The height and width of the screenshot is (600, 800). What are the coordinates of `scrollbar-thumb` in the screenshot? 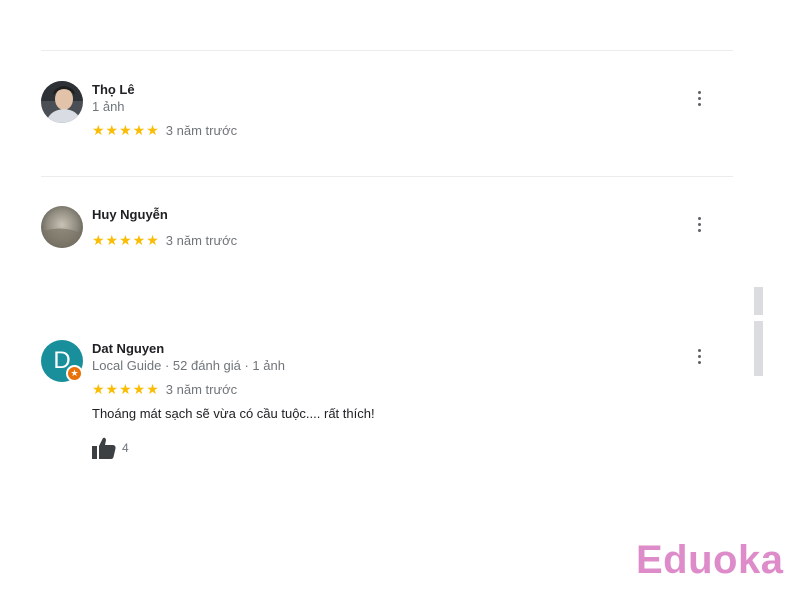 It's located at (758, 348).